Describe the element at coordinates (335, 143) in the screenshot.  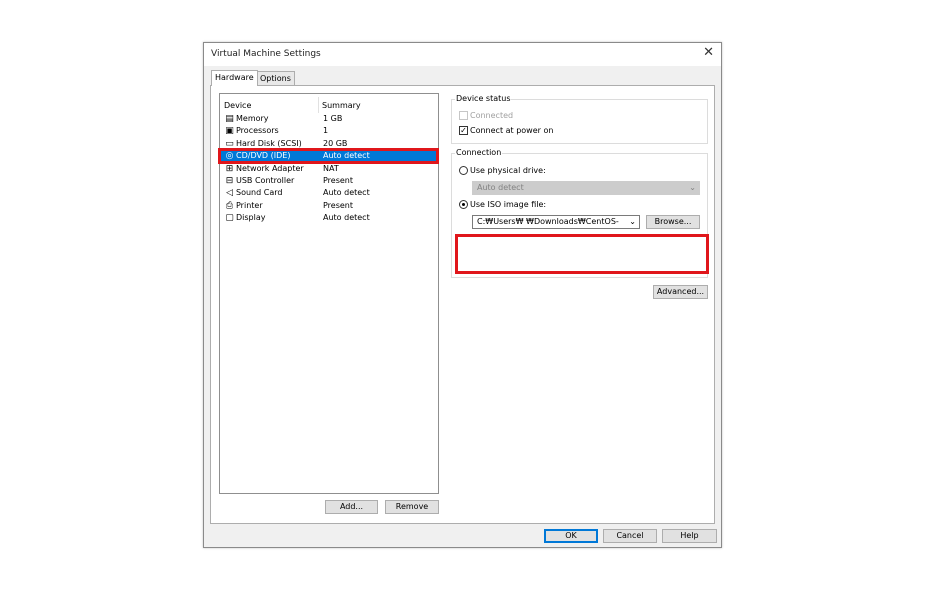
I see `device-summary: 20 GB` at that location.